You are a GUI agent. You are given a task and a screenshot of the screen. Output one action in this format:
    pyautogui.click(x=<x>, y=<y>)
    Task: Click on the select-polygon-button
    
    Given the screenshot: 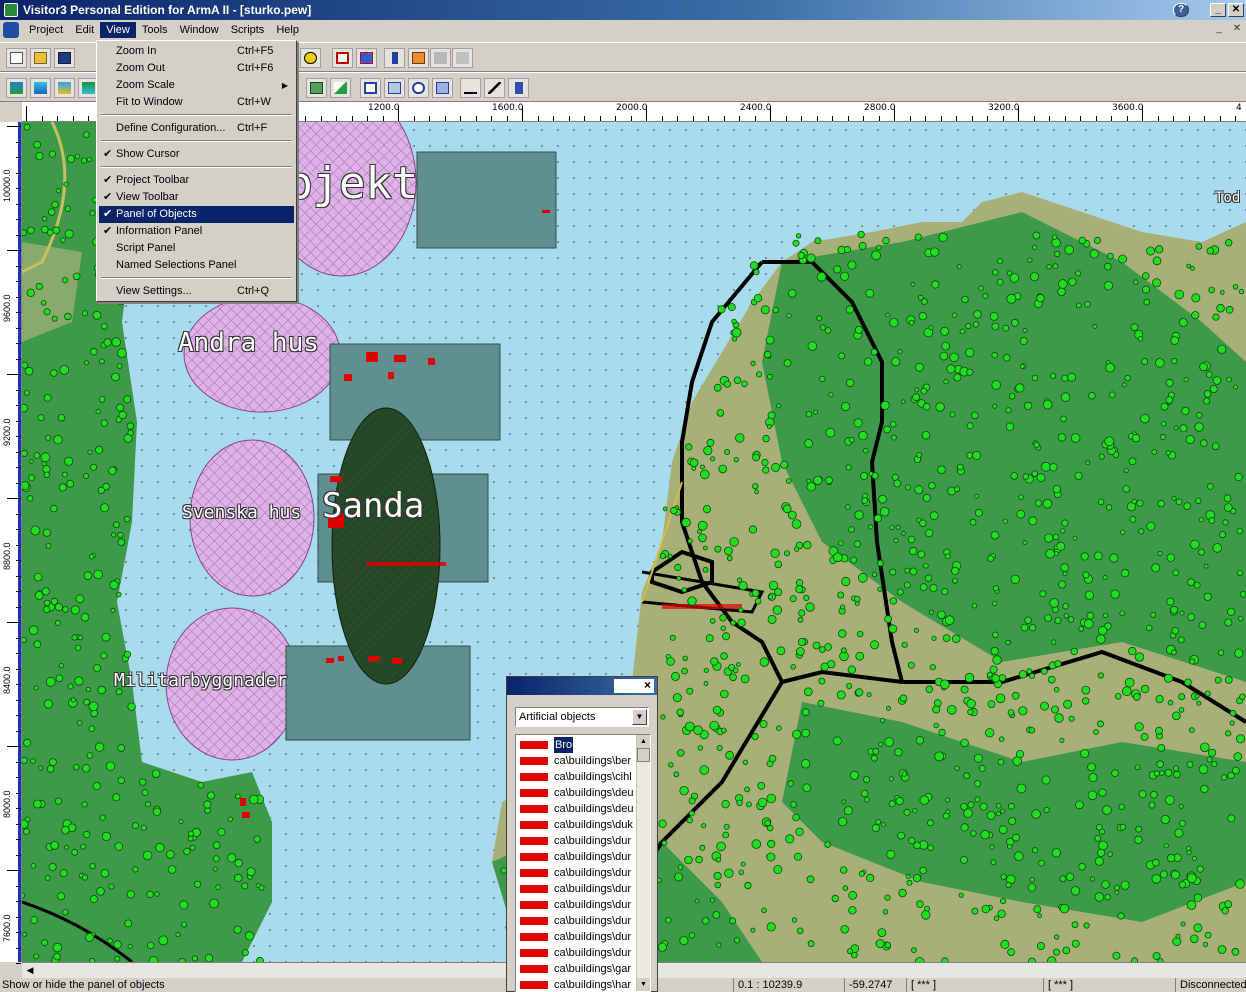 What is the action you would take?
    pyautogui.click(x=442, y=88)
    